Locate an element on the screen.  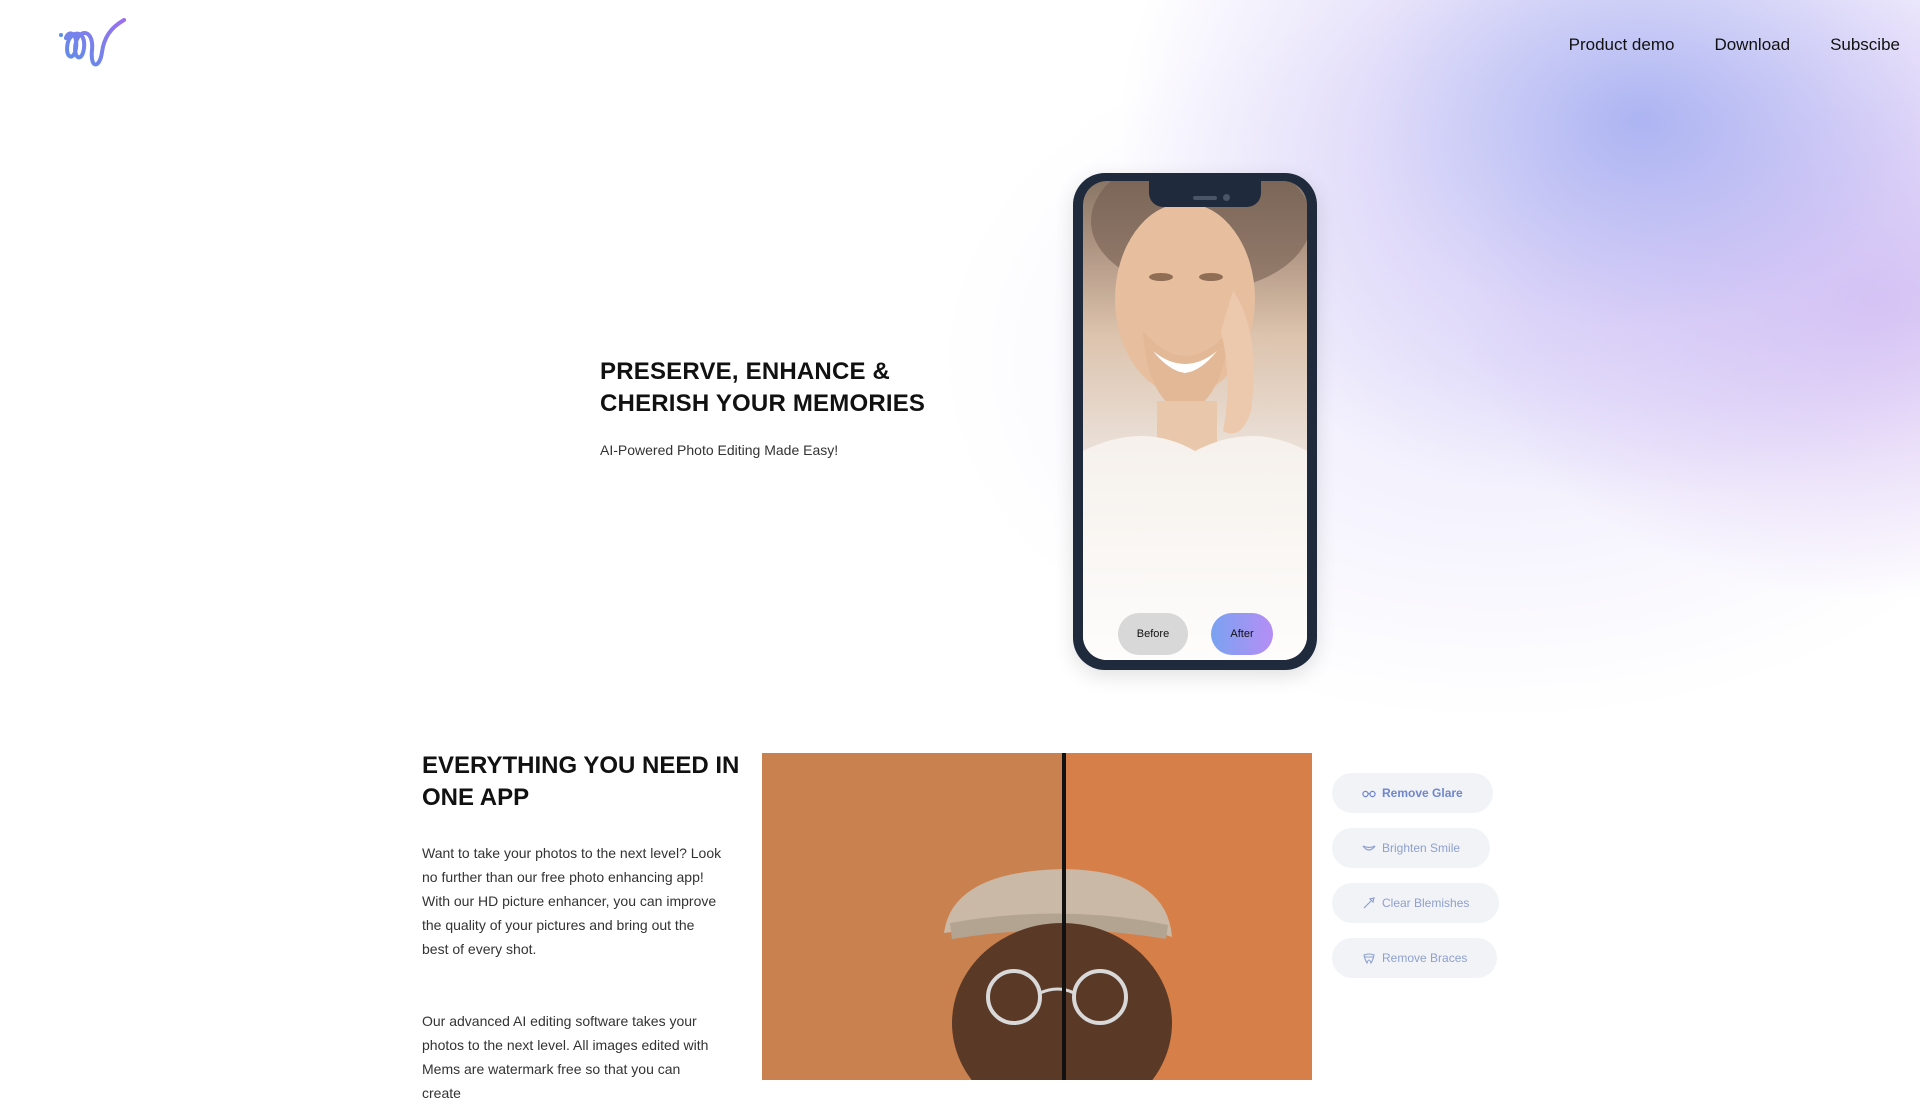
phone-screen: Before After is located at coordinates (1195, 420).